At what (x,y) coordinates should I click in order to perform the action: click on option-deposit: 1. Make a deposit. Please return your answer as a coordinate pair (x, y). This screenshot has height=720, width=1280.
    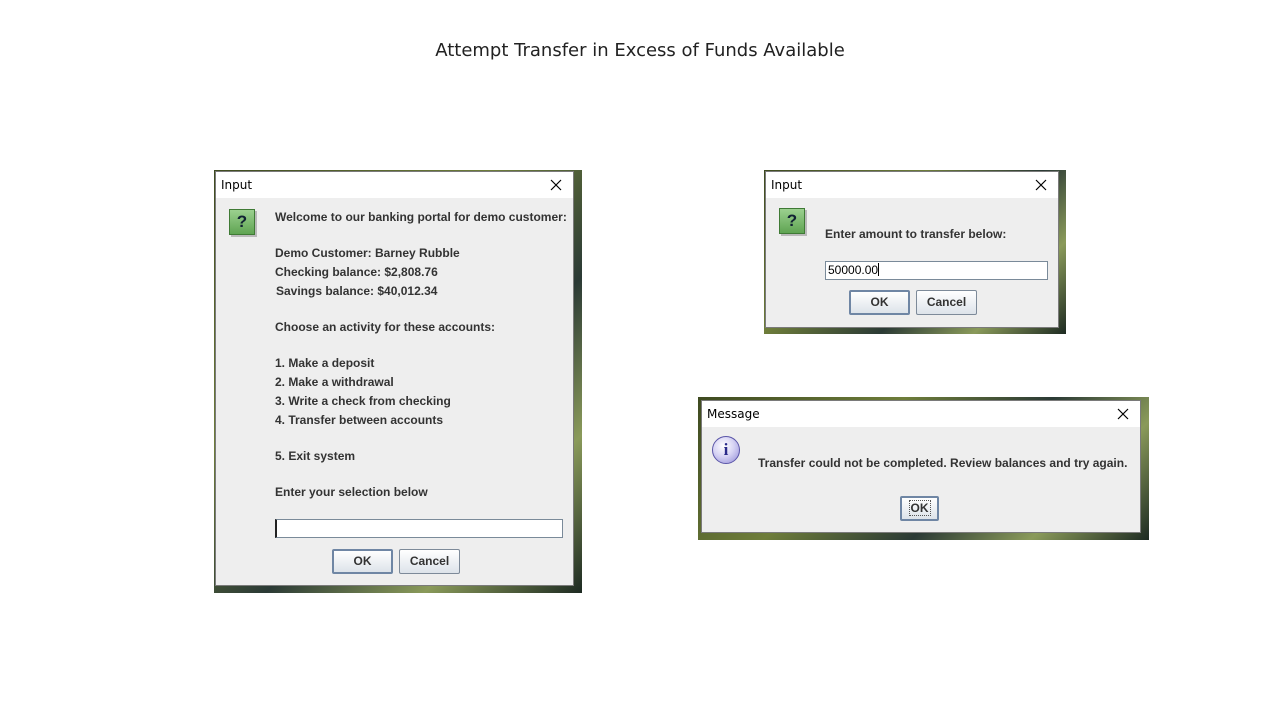
    Looking at the image, I should click on (325, 363).